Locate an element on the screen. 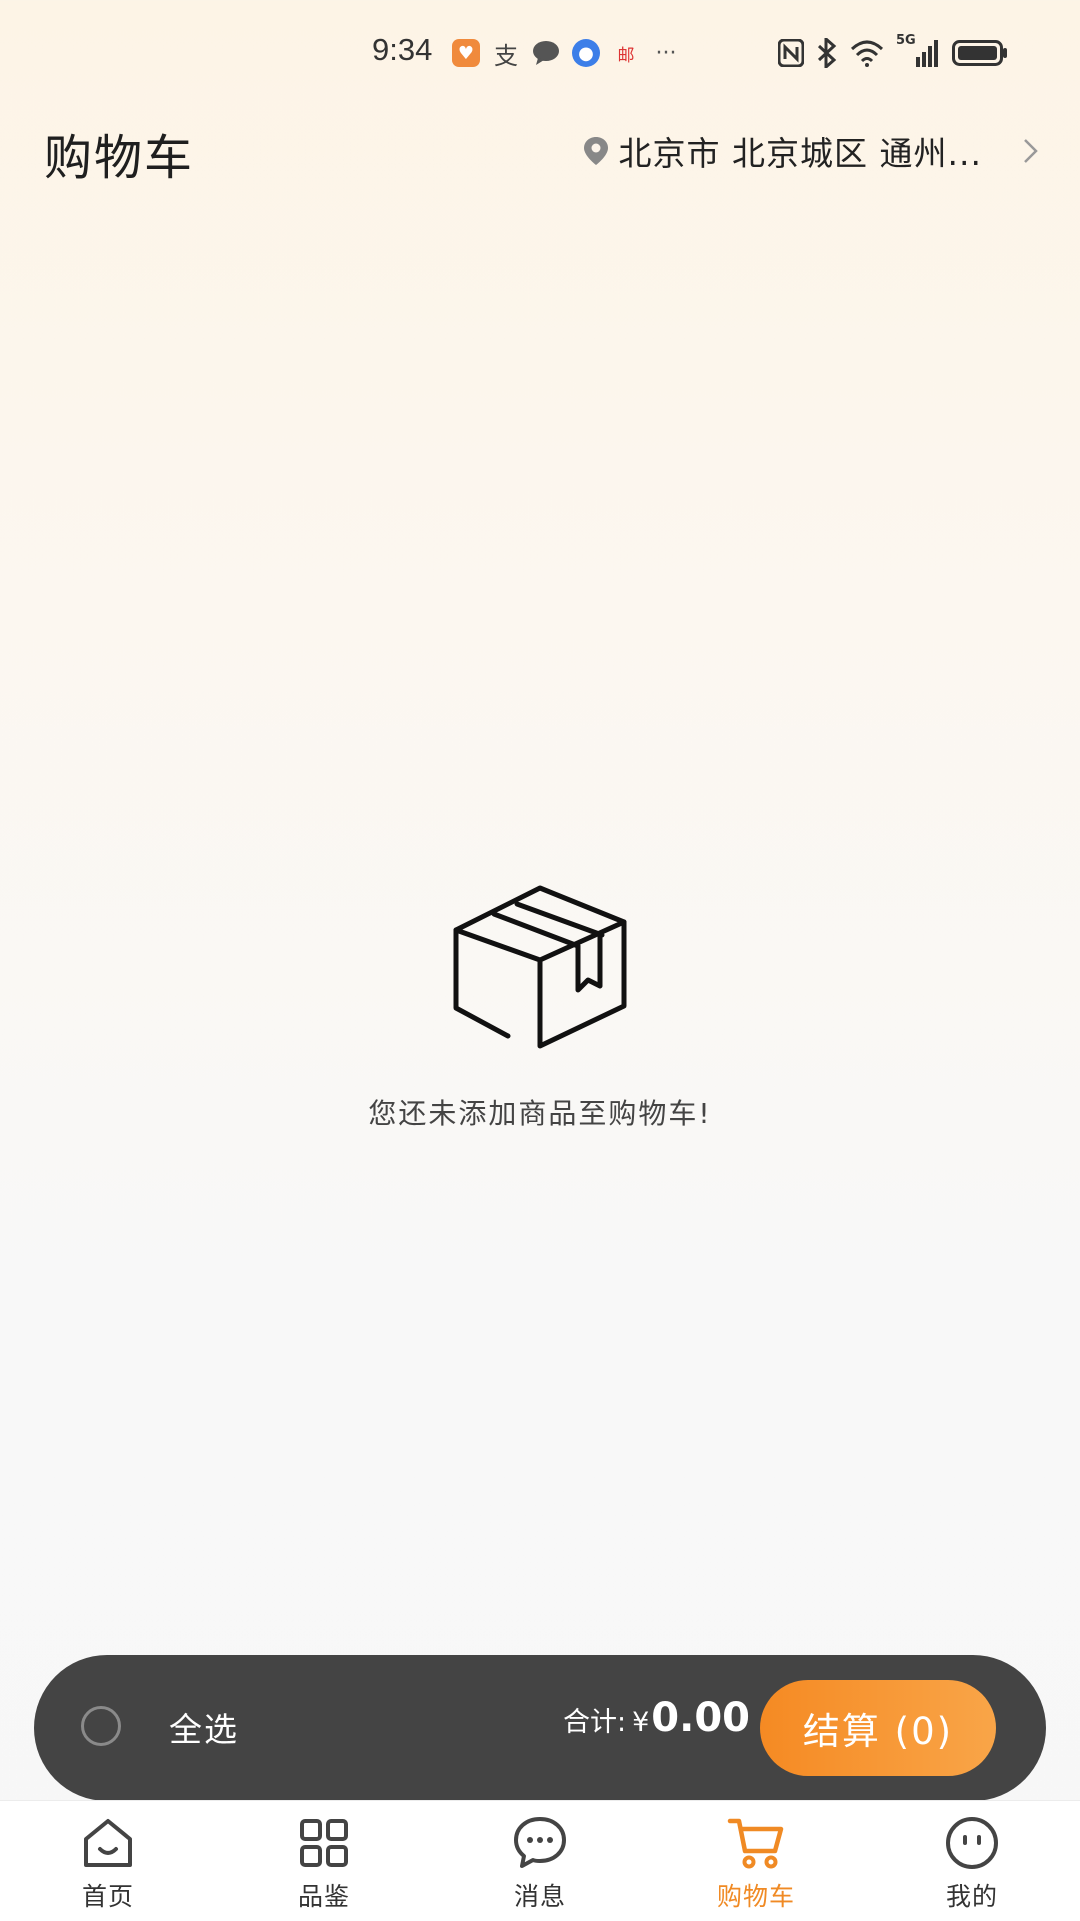 Image resolution: width=1080 pixels, height=1921 pixels. chevron-right-icon is located at coordinates (1031, 151).